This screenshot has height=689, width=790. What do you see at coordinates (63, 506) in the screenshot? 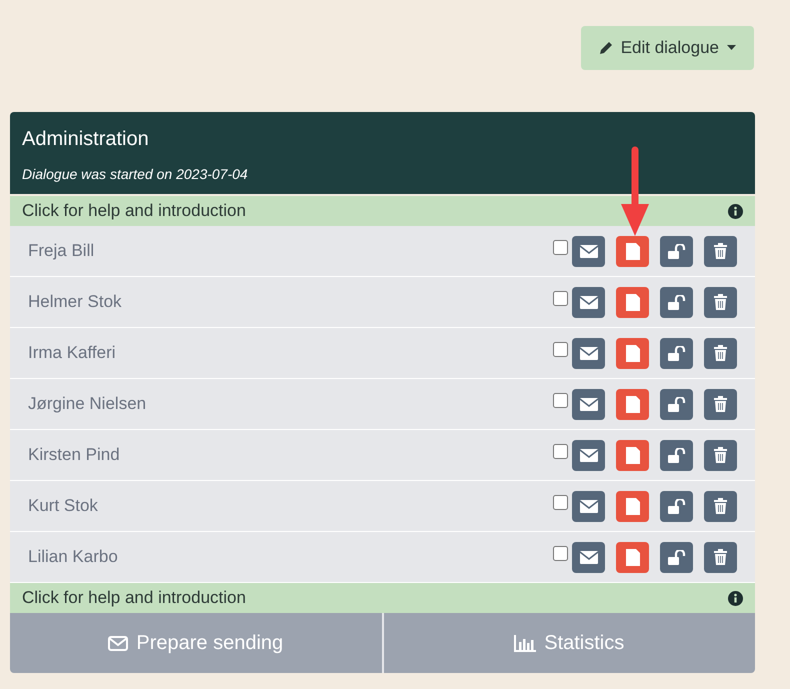
I see `participant-name: Kurt Stok` at bounding box center [63, 506].